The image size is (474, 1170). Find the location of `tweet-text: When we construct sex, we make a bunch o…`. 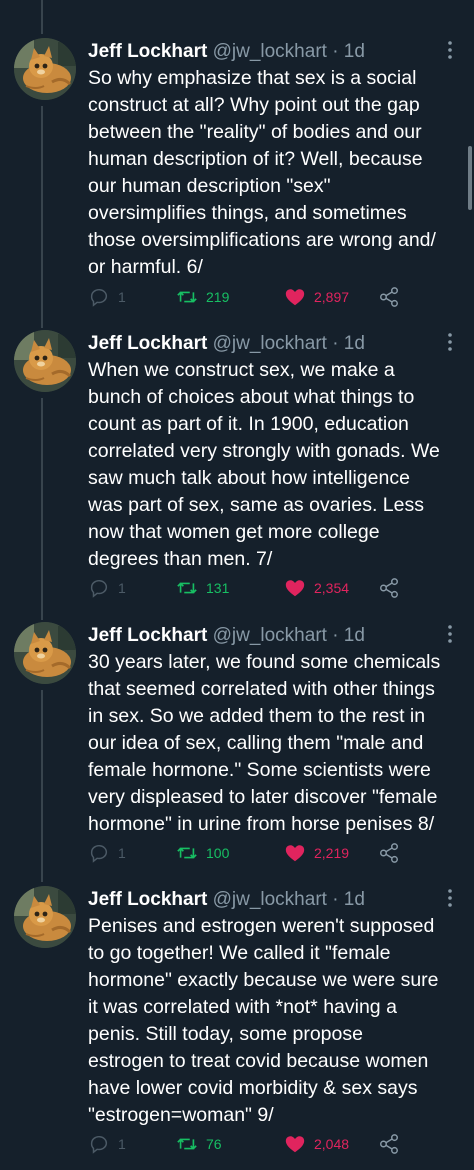

tweet-text: When we construct sex, we make a bunch o… is located at coordinates (264, 464).